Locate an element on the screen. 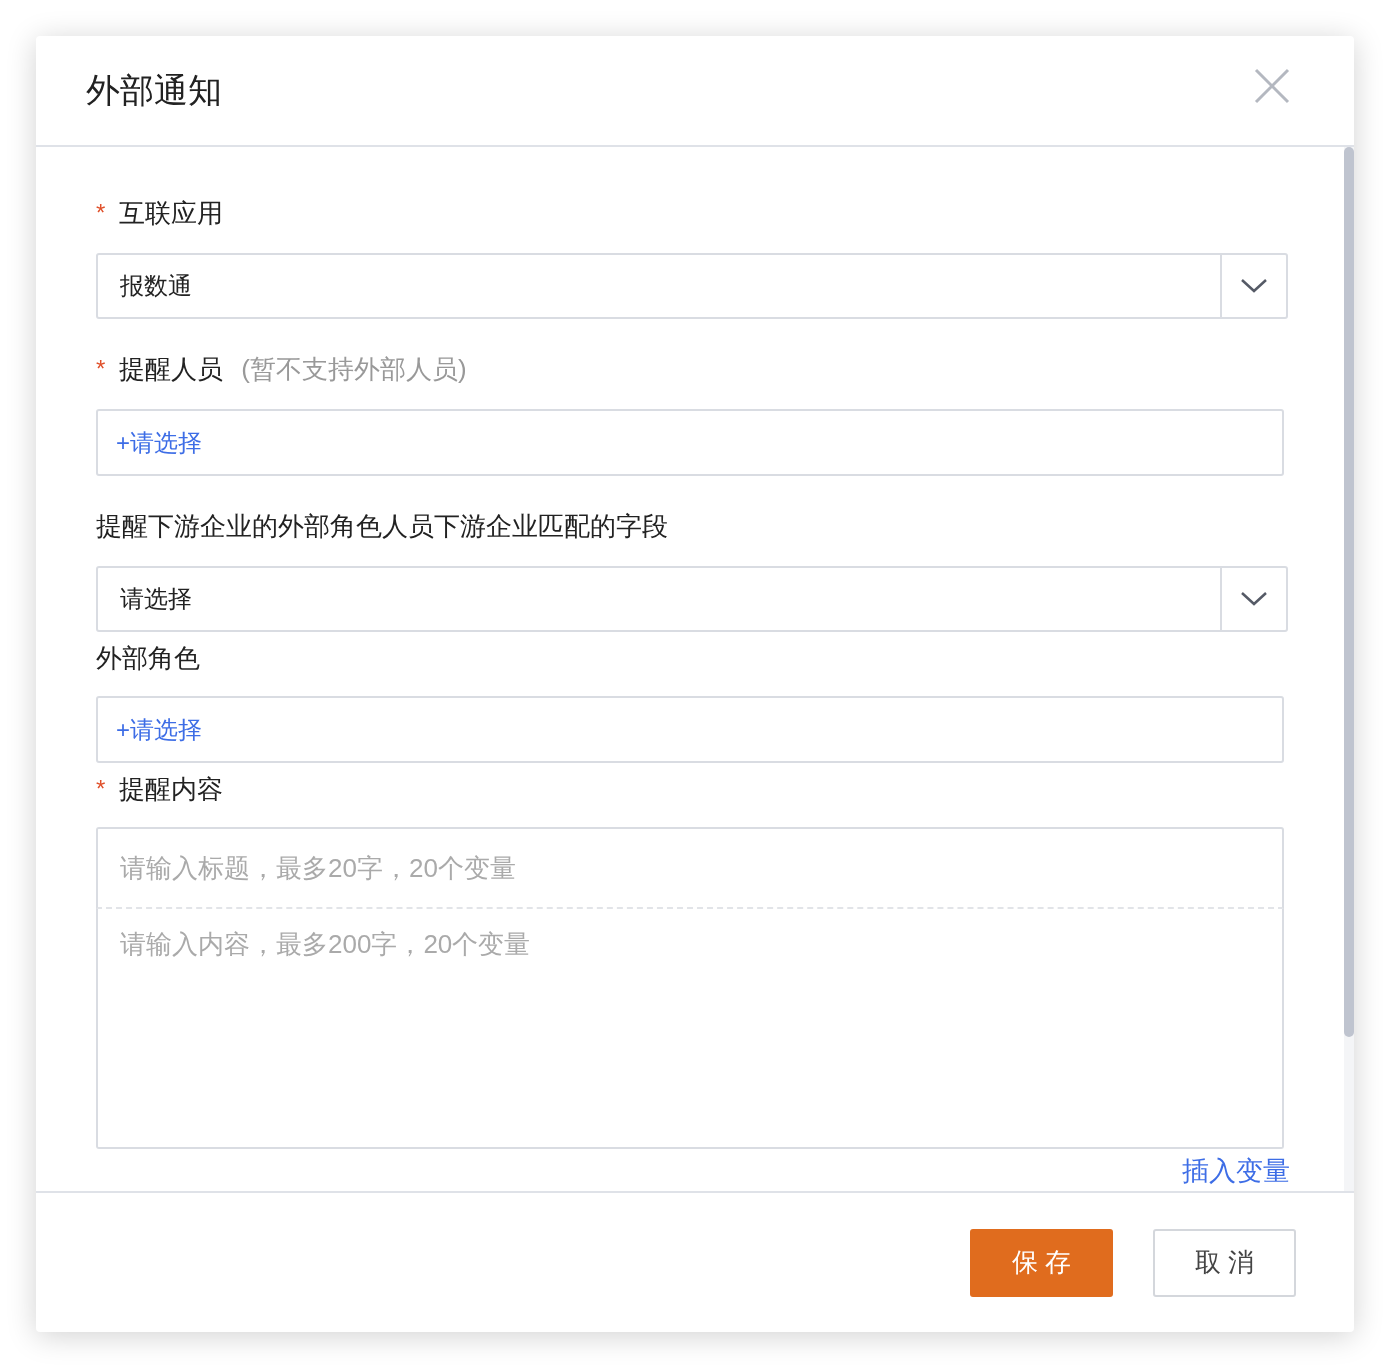 The image size is (1390, 1368). content-input-field: 请输入内容，最多200字，20个变量 is located at coordinates (690, 1029).